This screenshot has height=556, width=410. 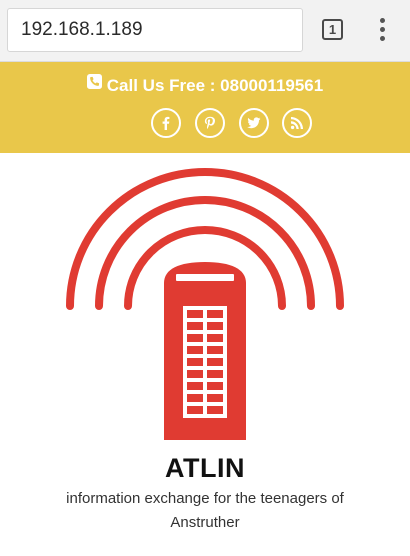 I want to click on call-us-text: Call Us Free : 08000119561, so click(x=215, y=85).